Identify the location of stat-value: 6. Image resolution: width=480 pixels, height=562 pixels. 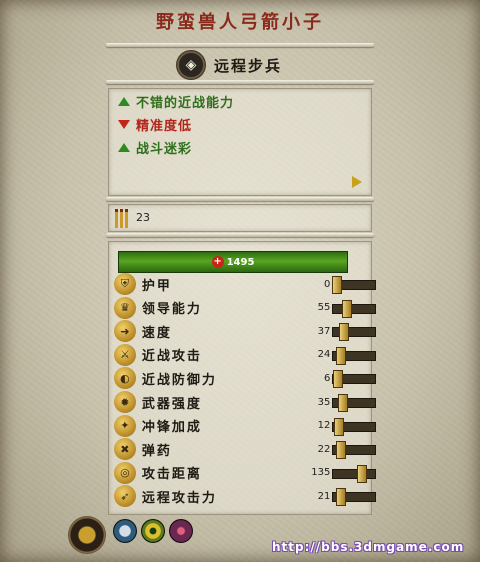
(327, 378).